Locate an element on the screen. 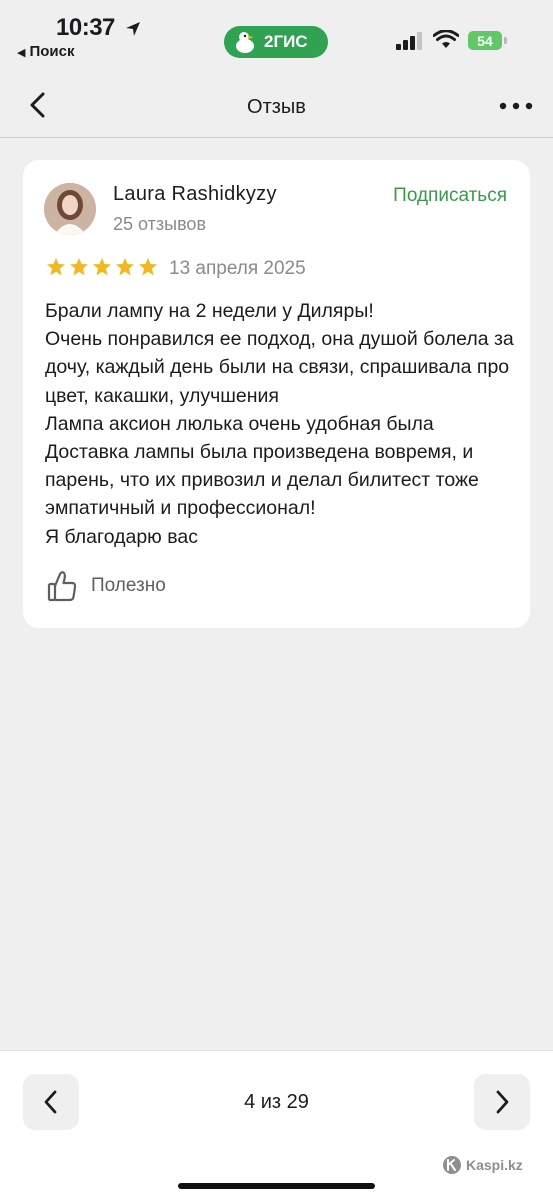  avatar-portrait-icon is located at coordinates (70, 209).